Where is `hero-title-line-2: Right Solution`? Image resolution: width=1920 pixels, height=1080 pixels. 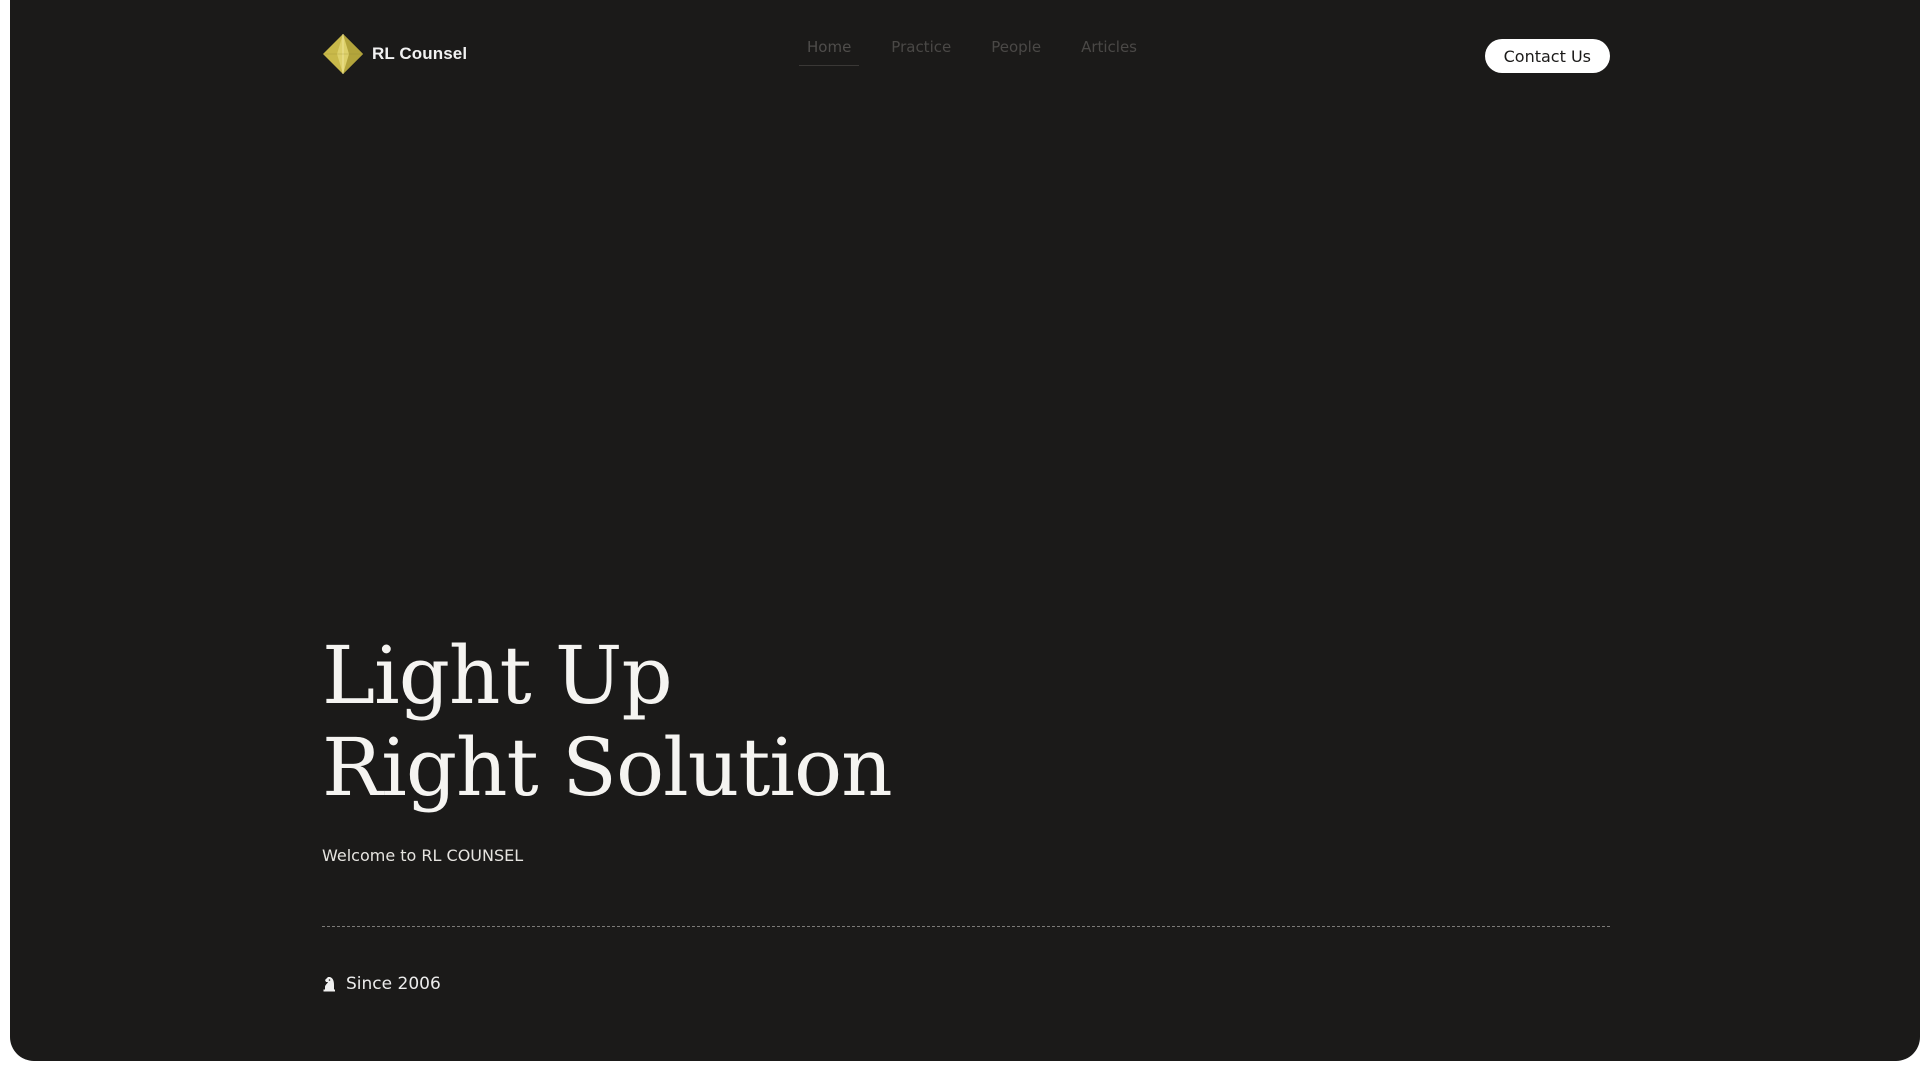 hero-title-line-2: Right Solution is located at coordinates (607, 767).